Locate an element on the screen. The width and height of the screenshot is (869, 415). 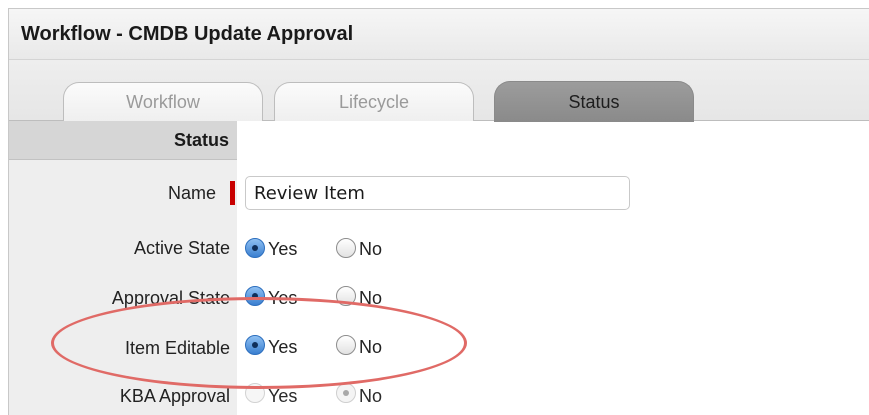
kba-approval-yes-radio is located at coordinates (255, 393).